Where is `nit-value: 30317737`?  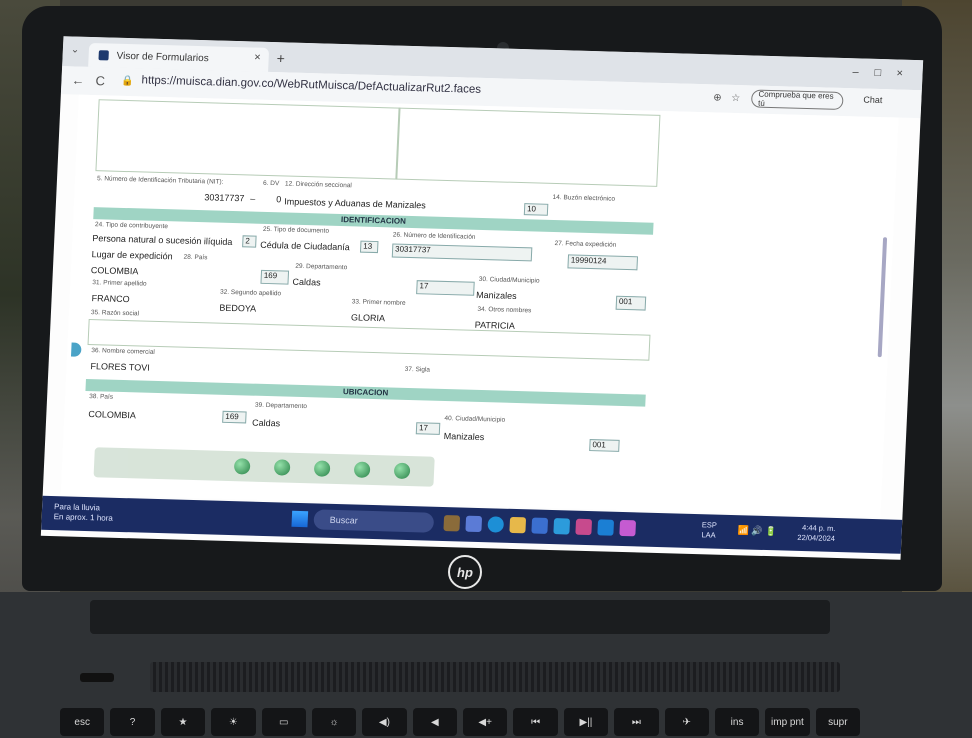
nit-value: 30317737 is located at coordinates (224, 197).